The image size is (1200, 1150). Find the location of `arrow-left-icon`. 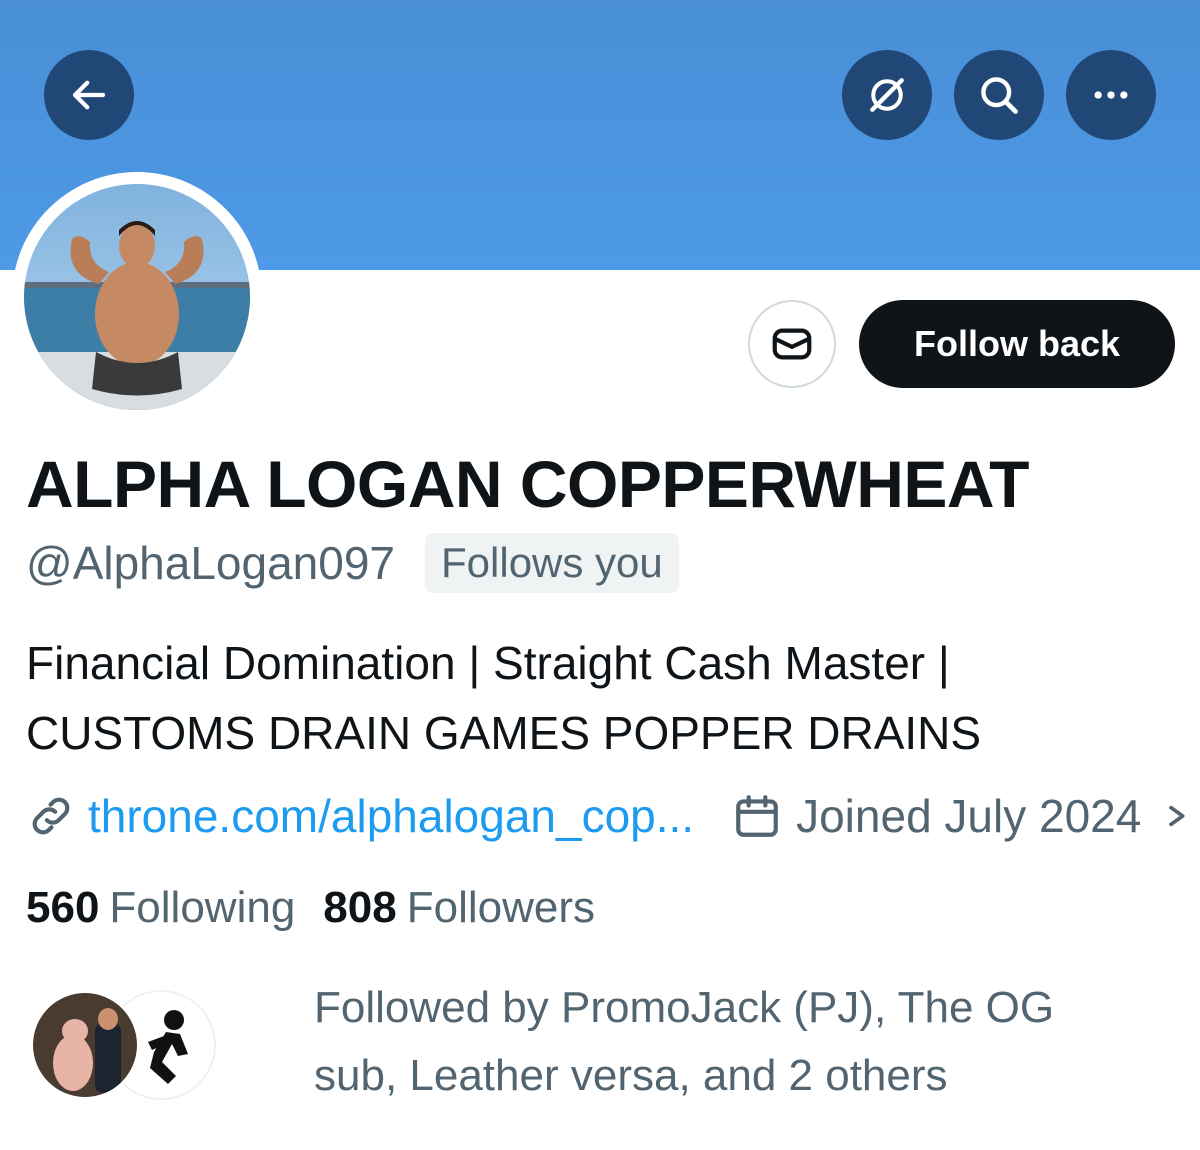

arrow-left-icon is located at coordinates (89, 95).